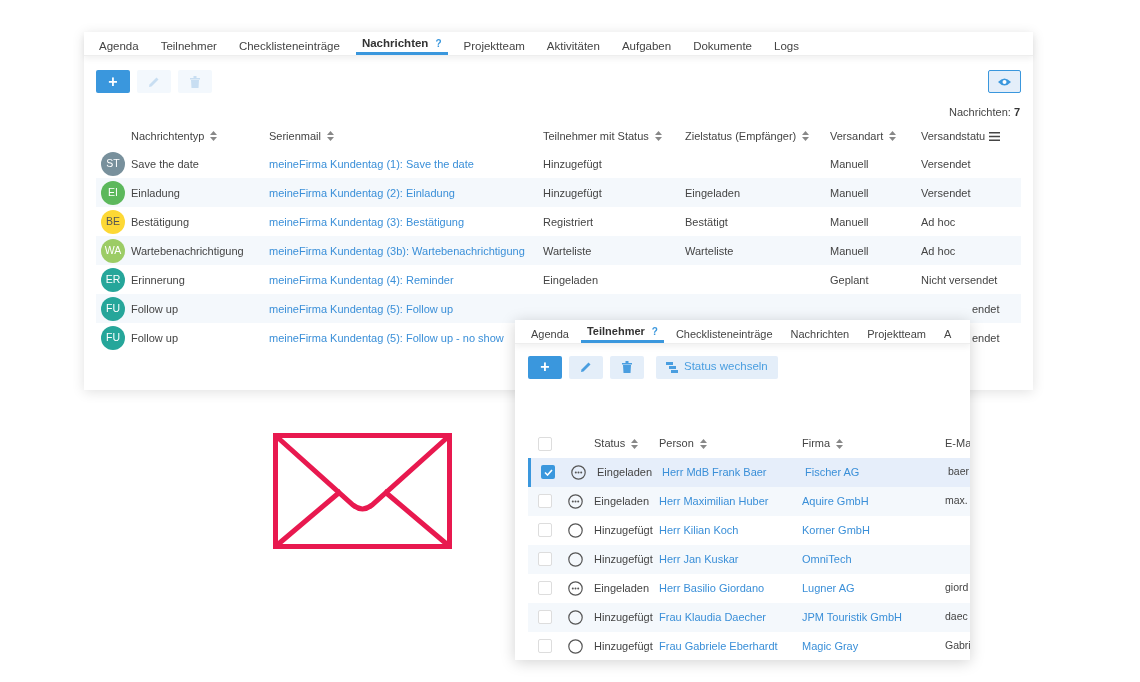  What do you see at coordinates (646, 47) in the screenshot?
I see `tab: Aufgaben` at bounding box center [646, 47].